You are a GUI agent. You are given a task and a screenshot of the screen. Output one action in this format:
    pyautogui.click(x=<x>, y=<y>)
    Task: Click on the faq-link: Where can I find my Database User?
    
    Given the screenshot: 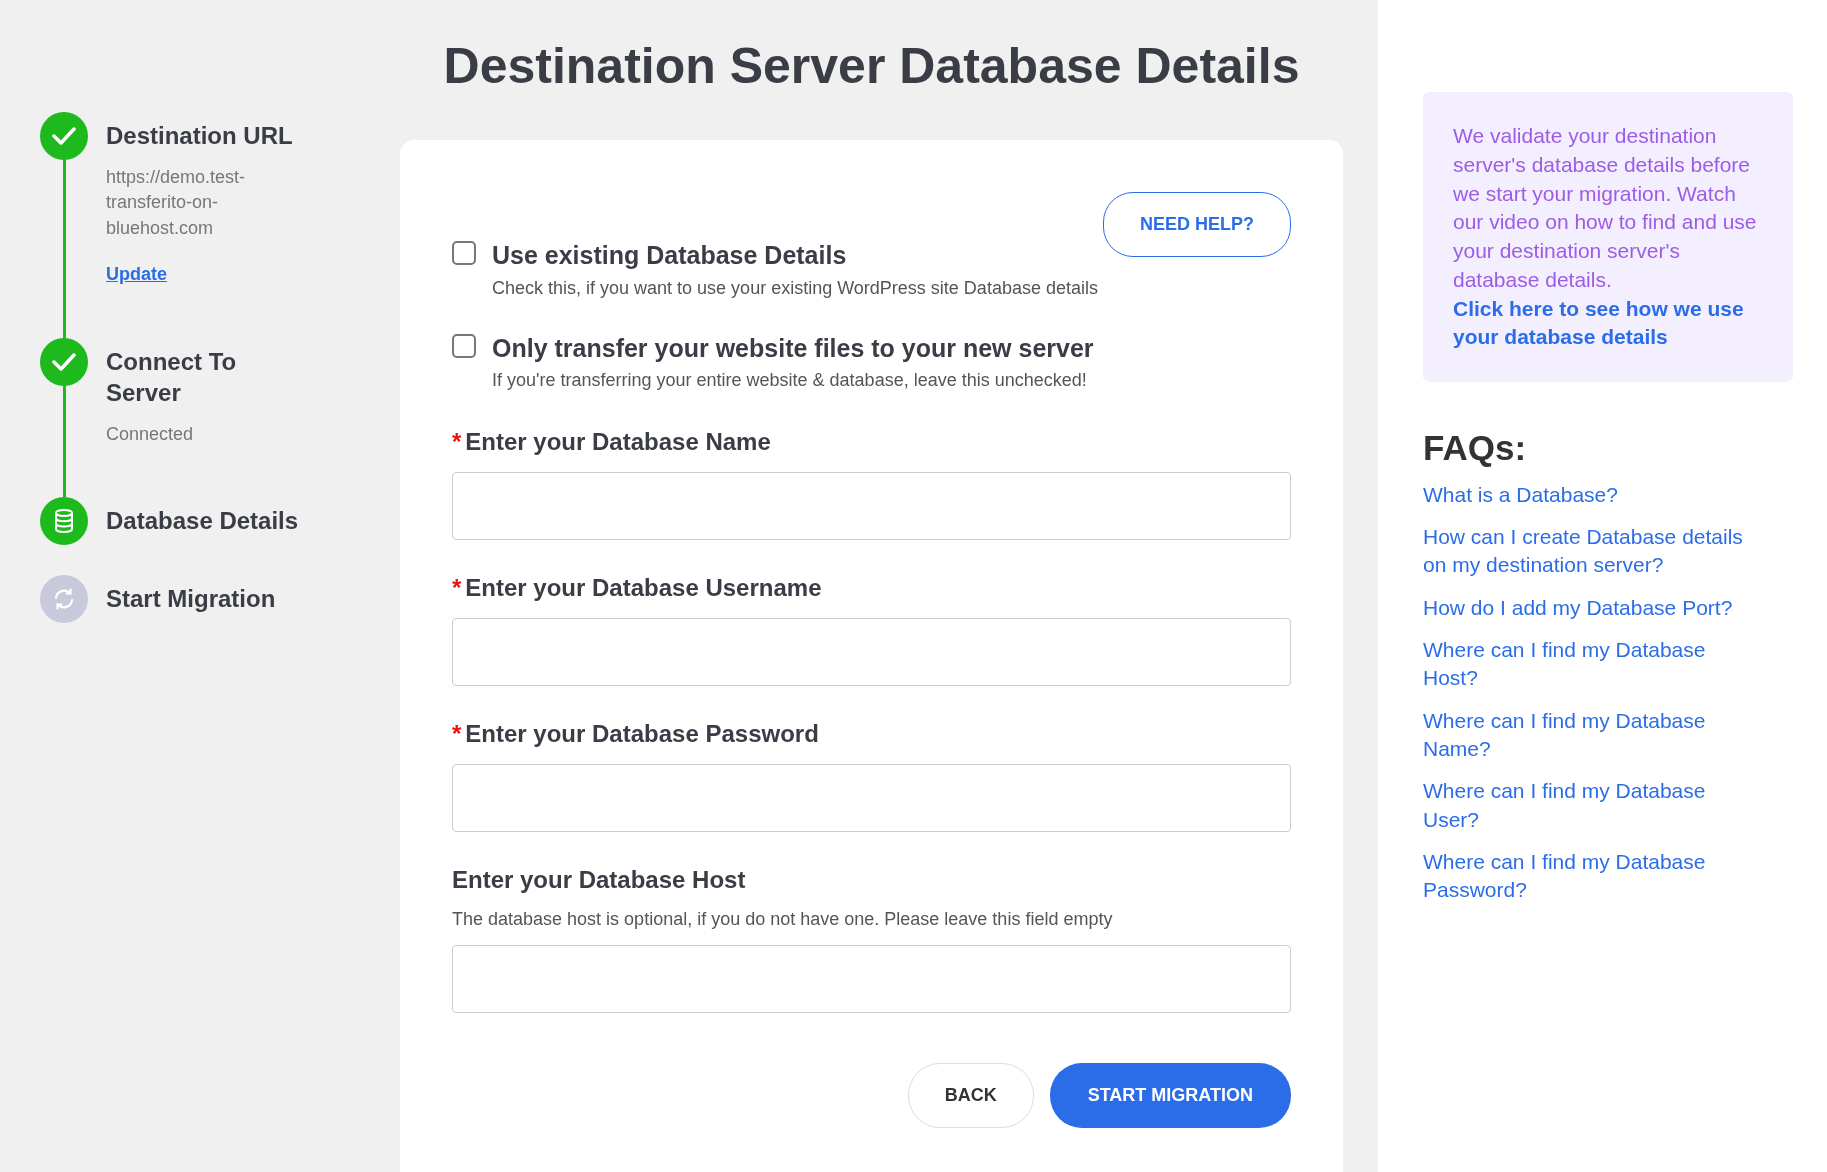 What is the action you would take?
    pyautogui.click(x=1588, y=806)
    